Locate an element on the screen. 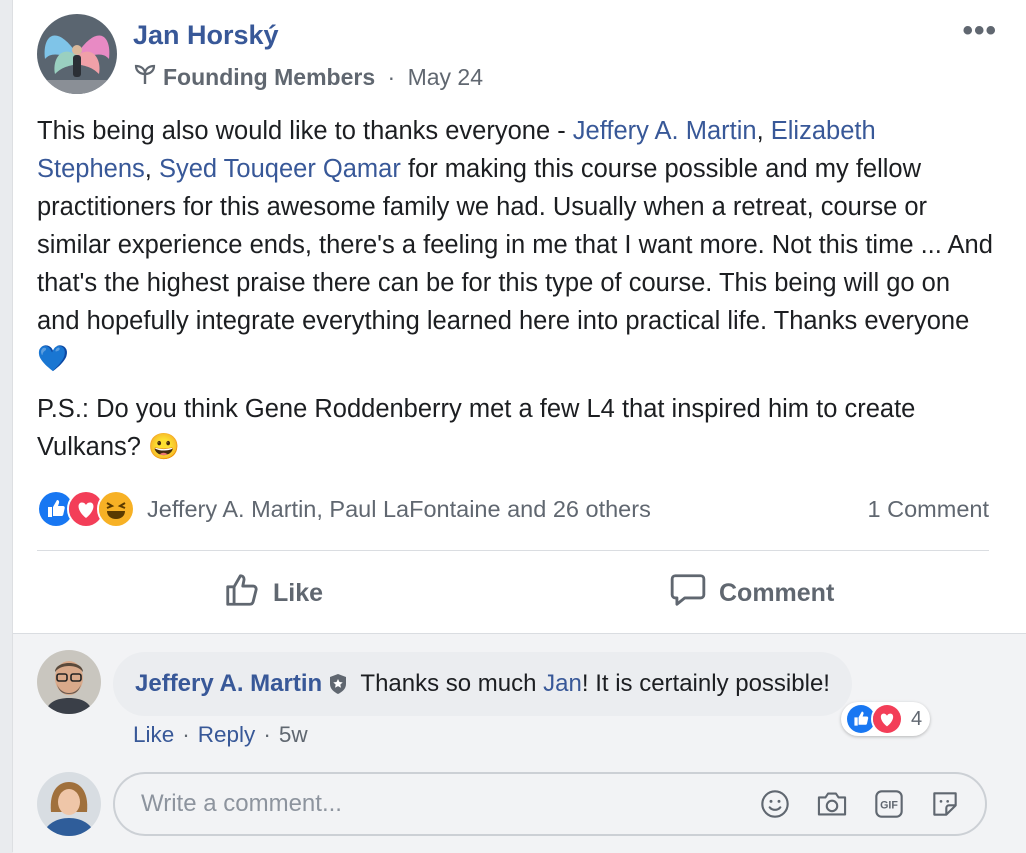  more-options-icon: ••• is located at coordinates (979, 31).